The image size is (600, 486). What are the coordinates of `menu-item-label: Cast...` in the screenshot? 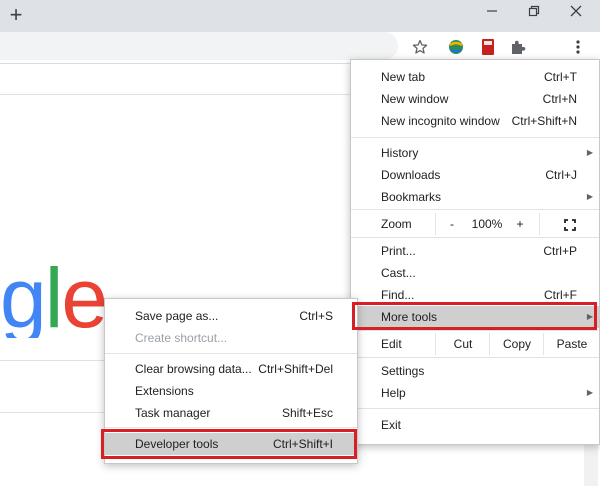 It's located at (398, 273).